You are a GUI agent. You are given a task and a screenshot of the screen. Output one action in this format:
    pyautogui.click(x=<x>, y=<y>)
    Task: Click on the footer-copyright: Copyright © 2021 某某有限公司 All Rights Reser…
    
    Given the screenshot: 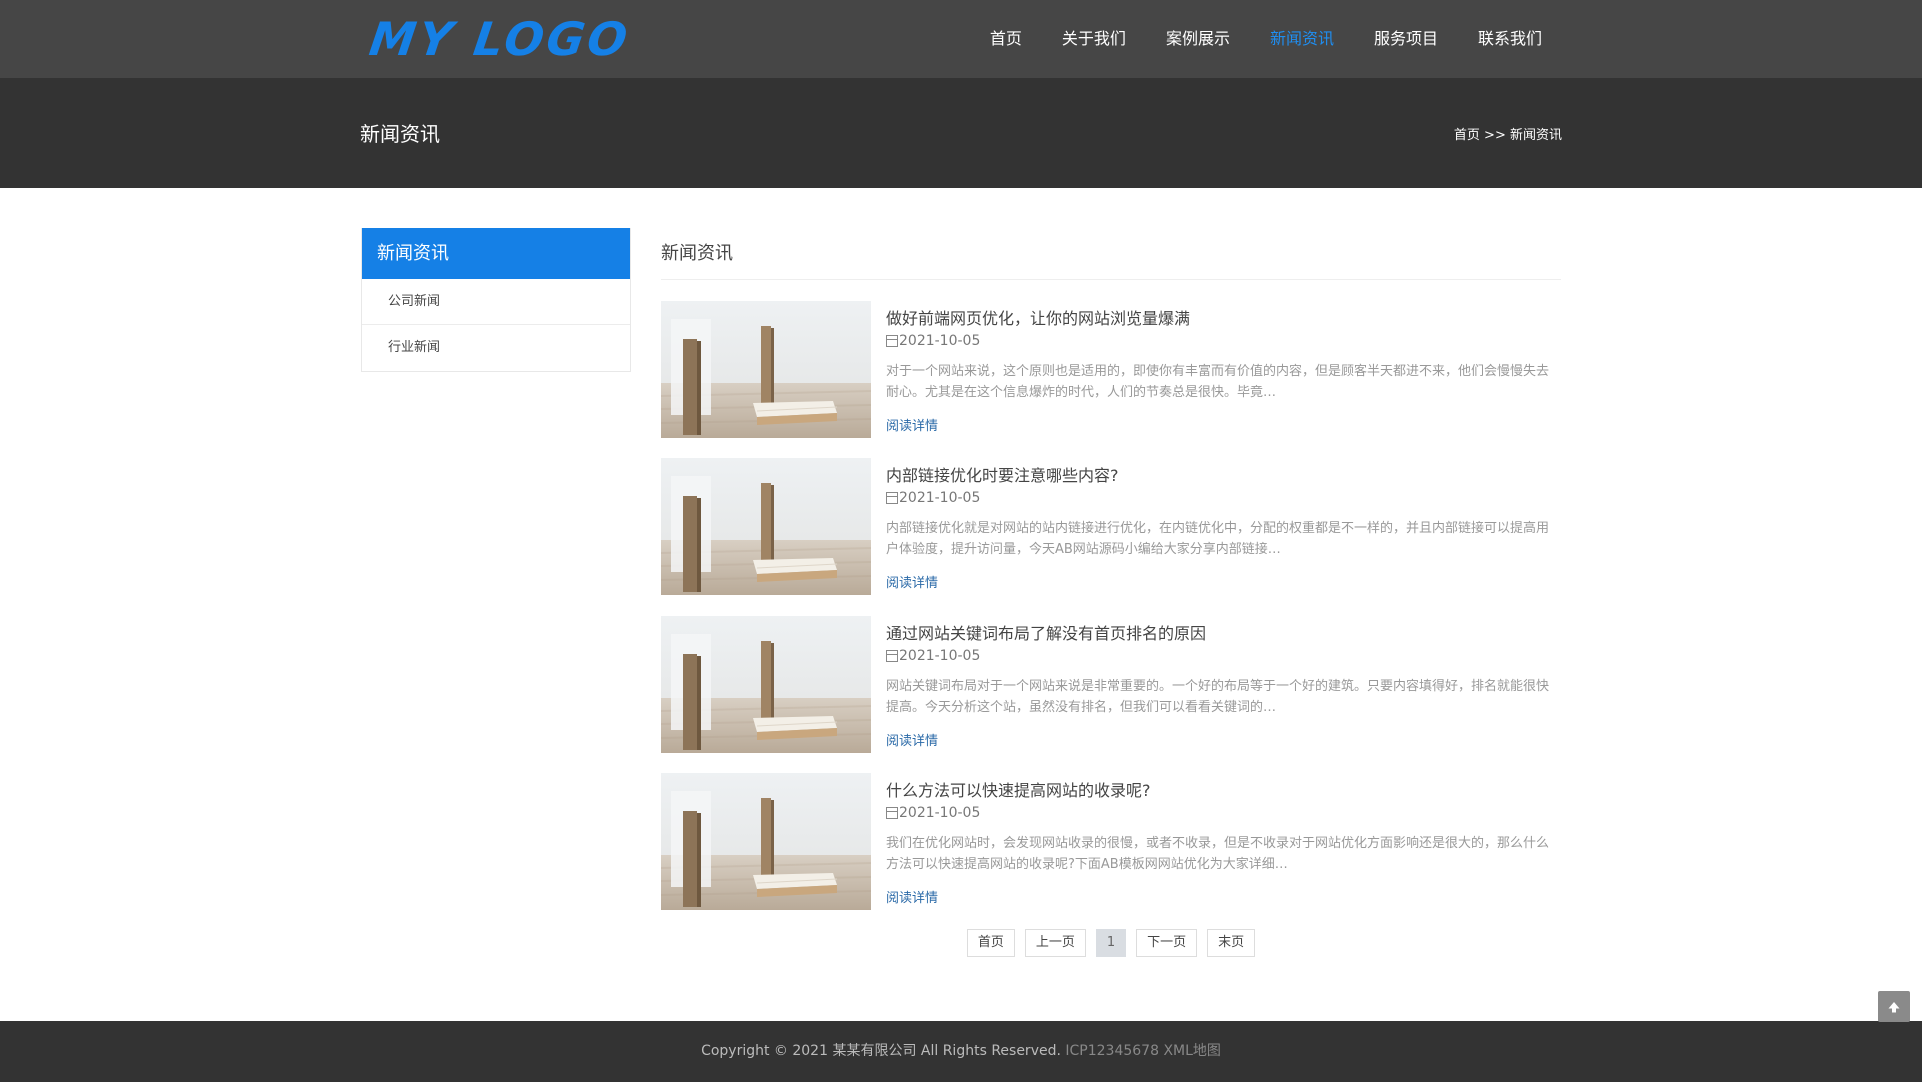 What is the action you would take?
    pyautogui.click(x=881, y=1051)
    